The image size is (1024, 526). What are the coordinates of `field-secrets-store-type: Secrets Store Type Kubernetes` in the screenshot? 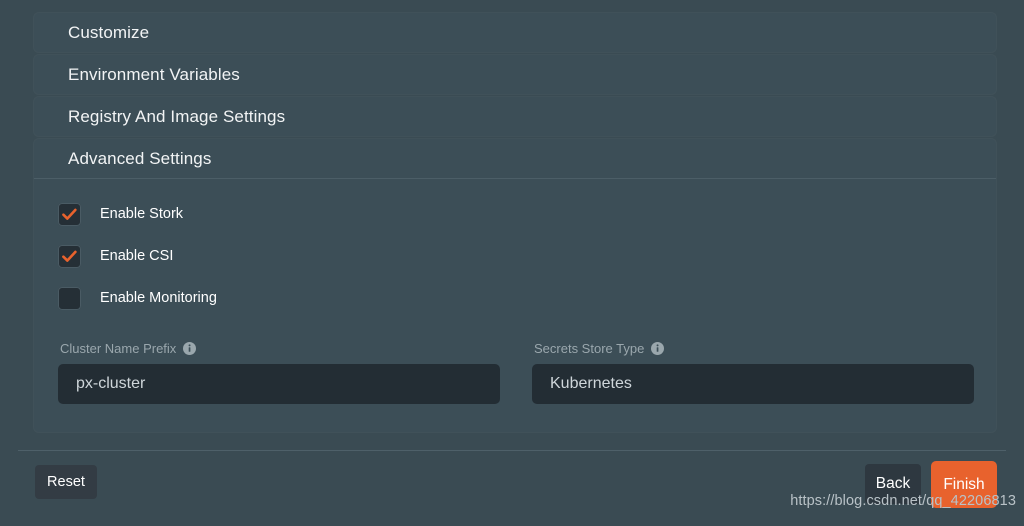 It's located at (753, 372).